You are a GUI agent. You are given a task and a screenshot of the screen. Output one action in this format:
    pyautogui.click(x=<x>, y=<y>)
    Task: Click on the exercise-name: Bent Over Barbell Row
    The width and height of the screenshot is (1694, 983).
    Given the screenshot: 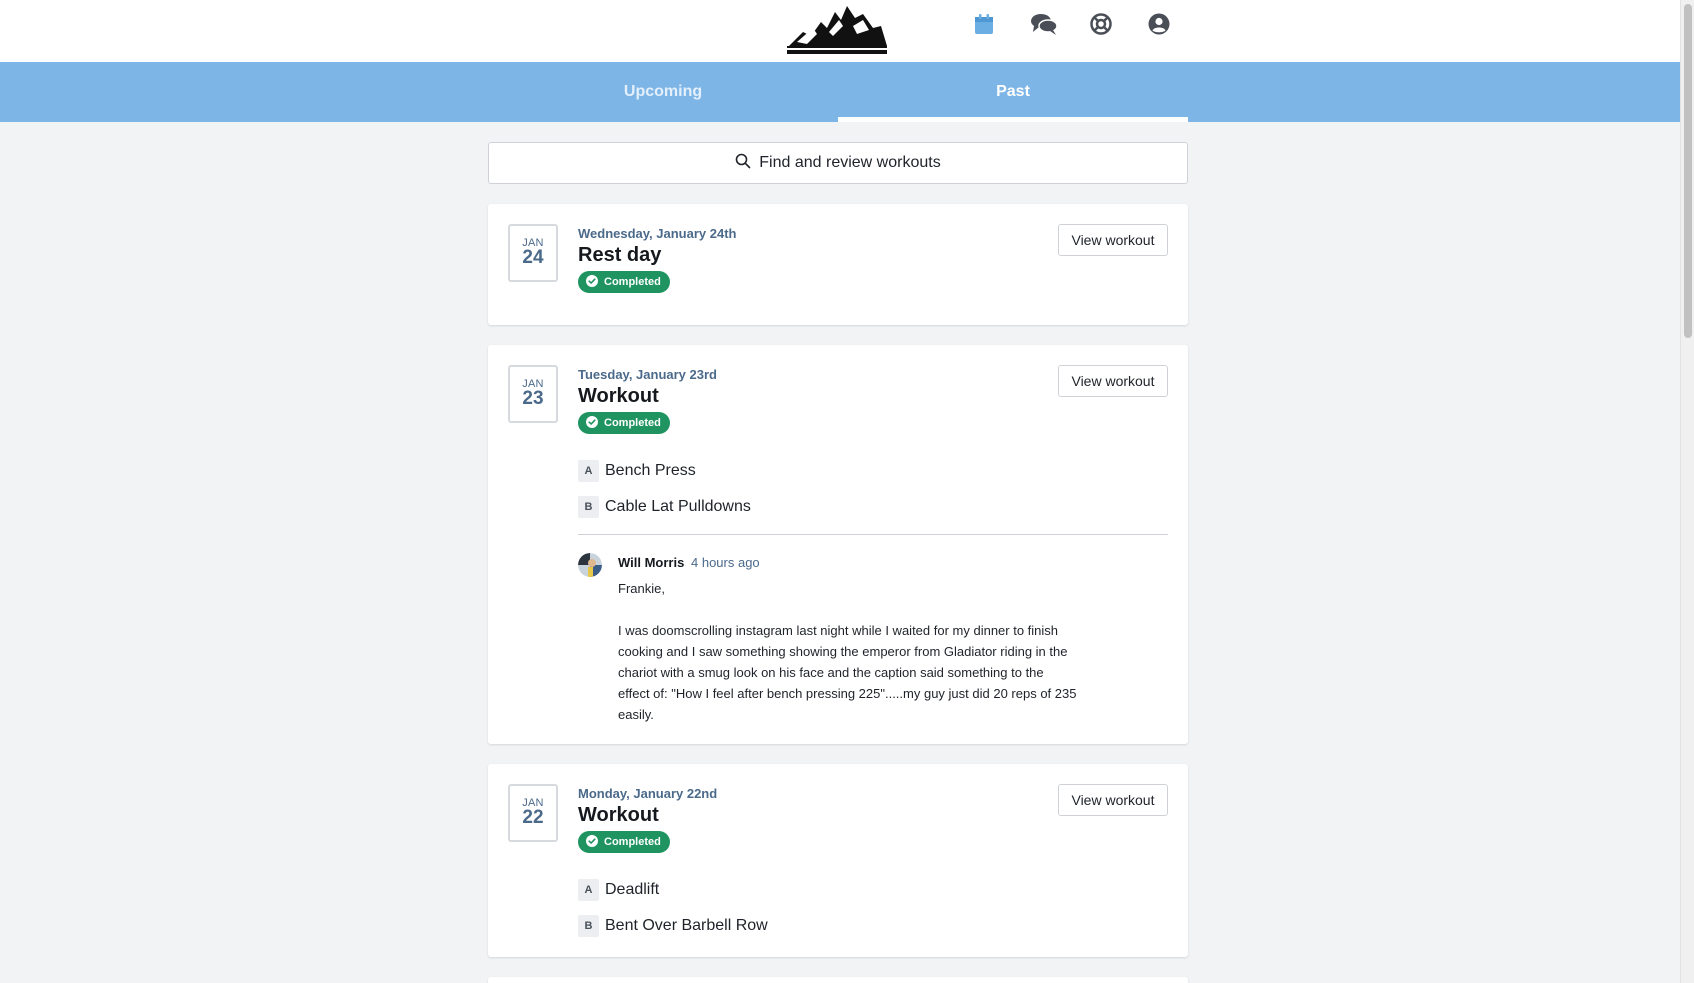 What is the action you would take?
    pyautogui.click(x=686, y=925)
    